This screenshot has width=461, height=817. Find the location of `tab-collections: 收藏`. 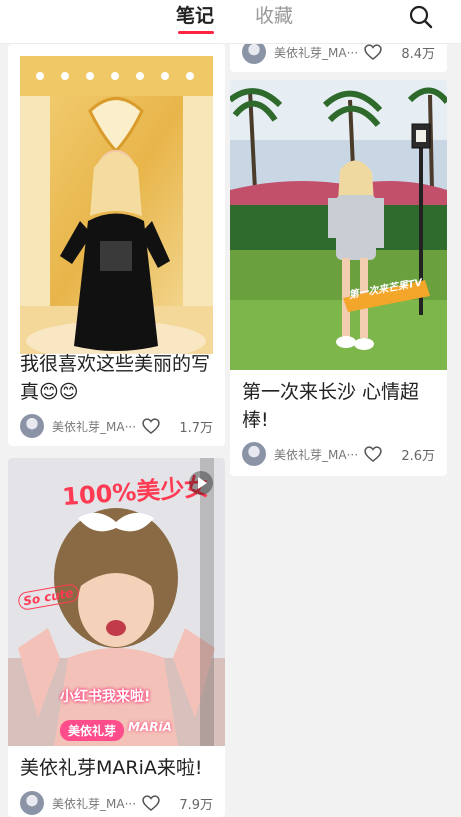

tab-collections: 收藏 is located at coordinates (274, 16).